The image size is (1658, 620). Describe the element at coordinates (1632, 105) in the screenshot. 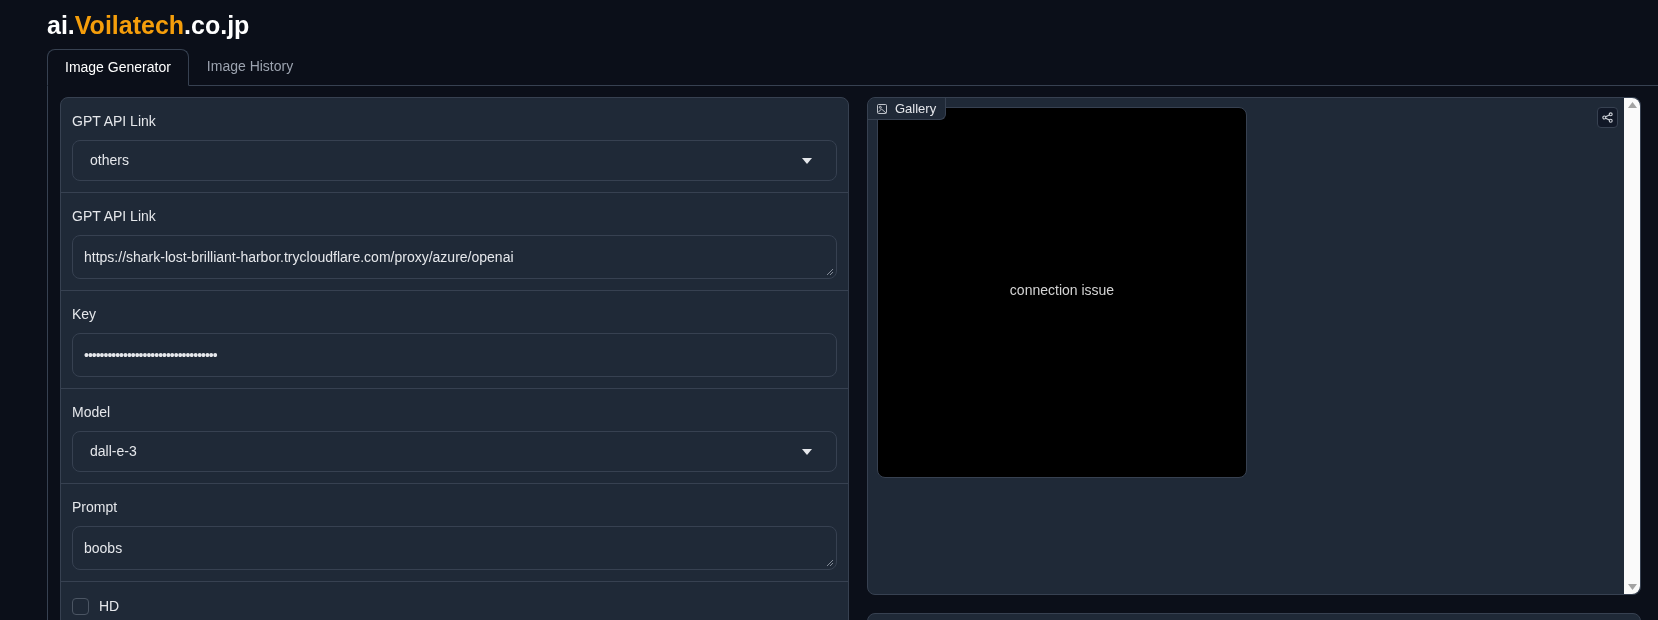

I see `scroll-up-icon` at that location.